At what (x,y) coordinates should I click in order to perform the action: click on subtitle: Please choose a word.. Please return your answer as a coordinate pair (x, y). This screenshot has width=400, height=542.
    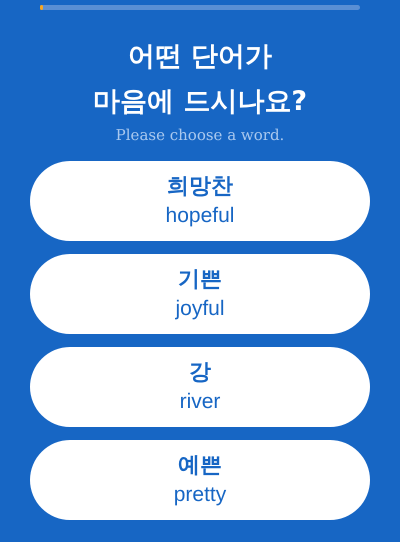
    Looking at the image, I should click on (200, 135).